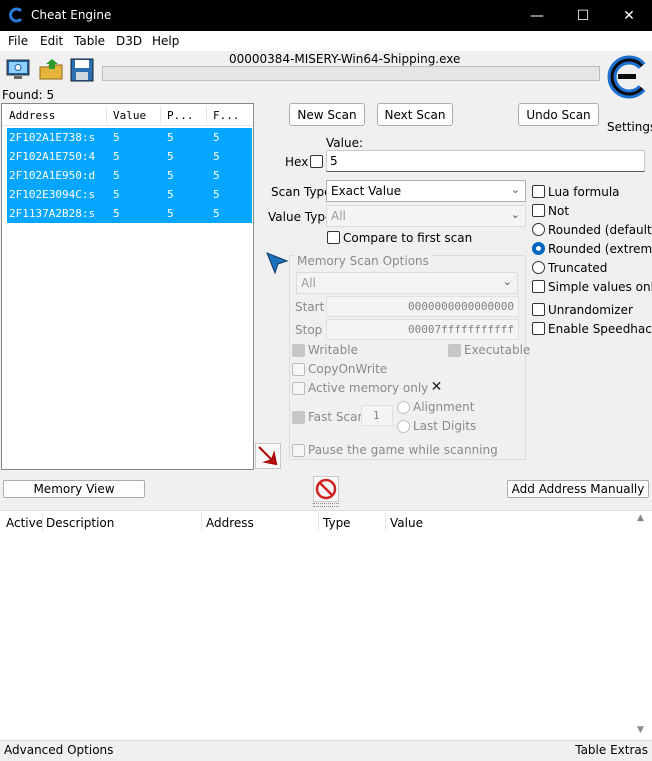 This screenshot has height=761, width=652. Describe the element at coordinates (51, 41) in the screenshot. I see `menu-edit: Edit` at that location.